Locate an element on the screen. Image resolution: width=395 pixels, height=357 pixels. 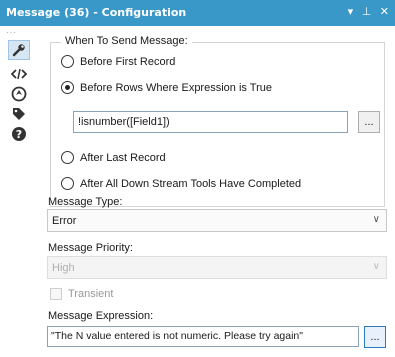
grip-icon: ··· is located at coordinates (11, 32).